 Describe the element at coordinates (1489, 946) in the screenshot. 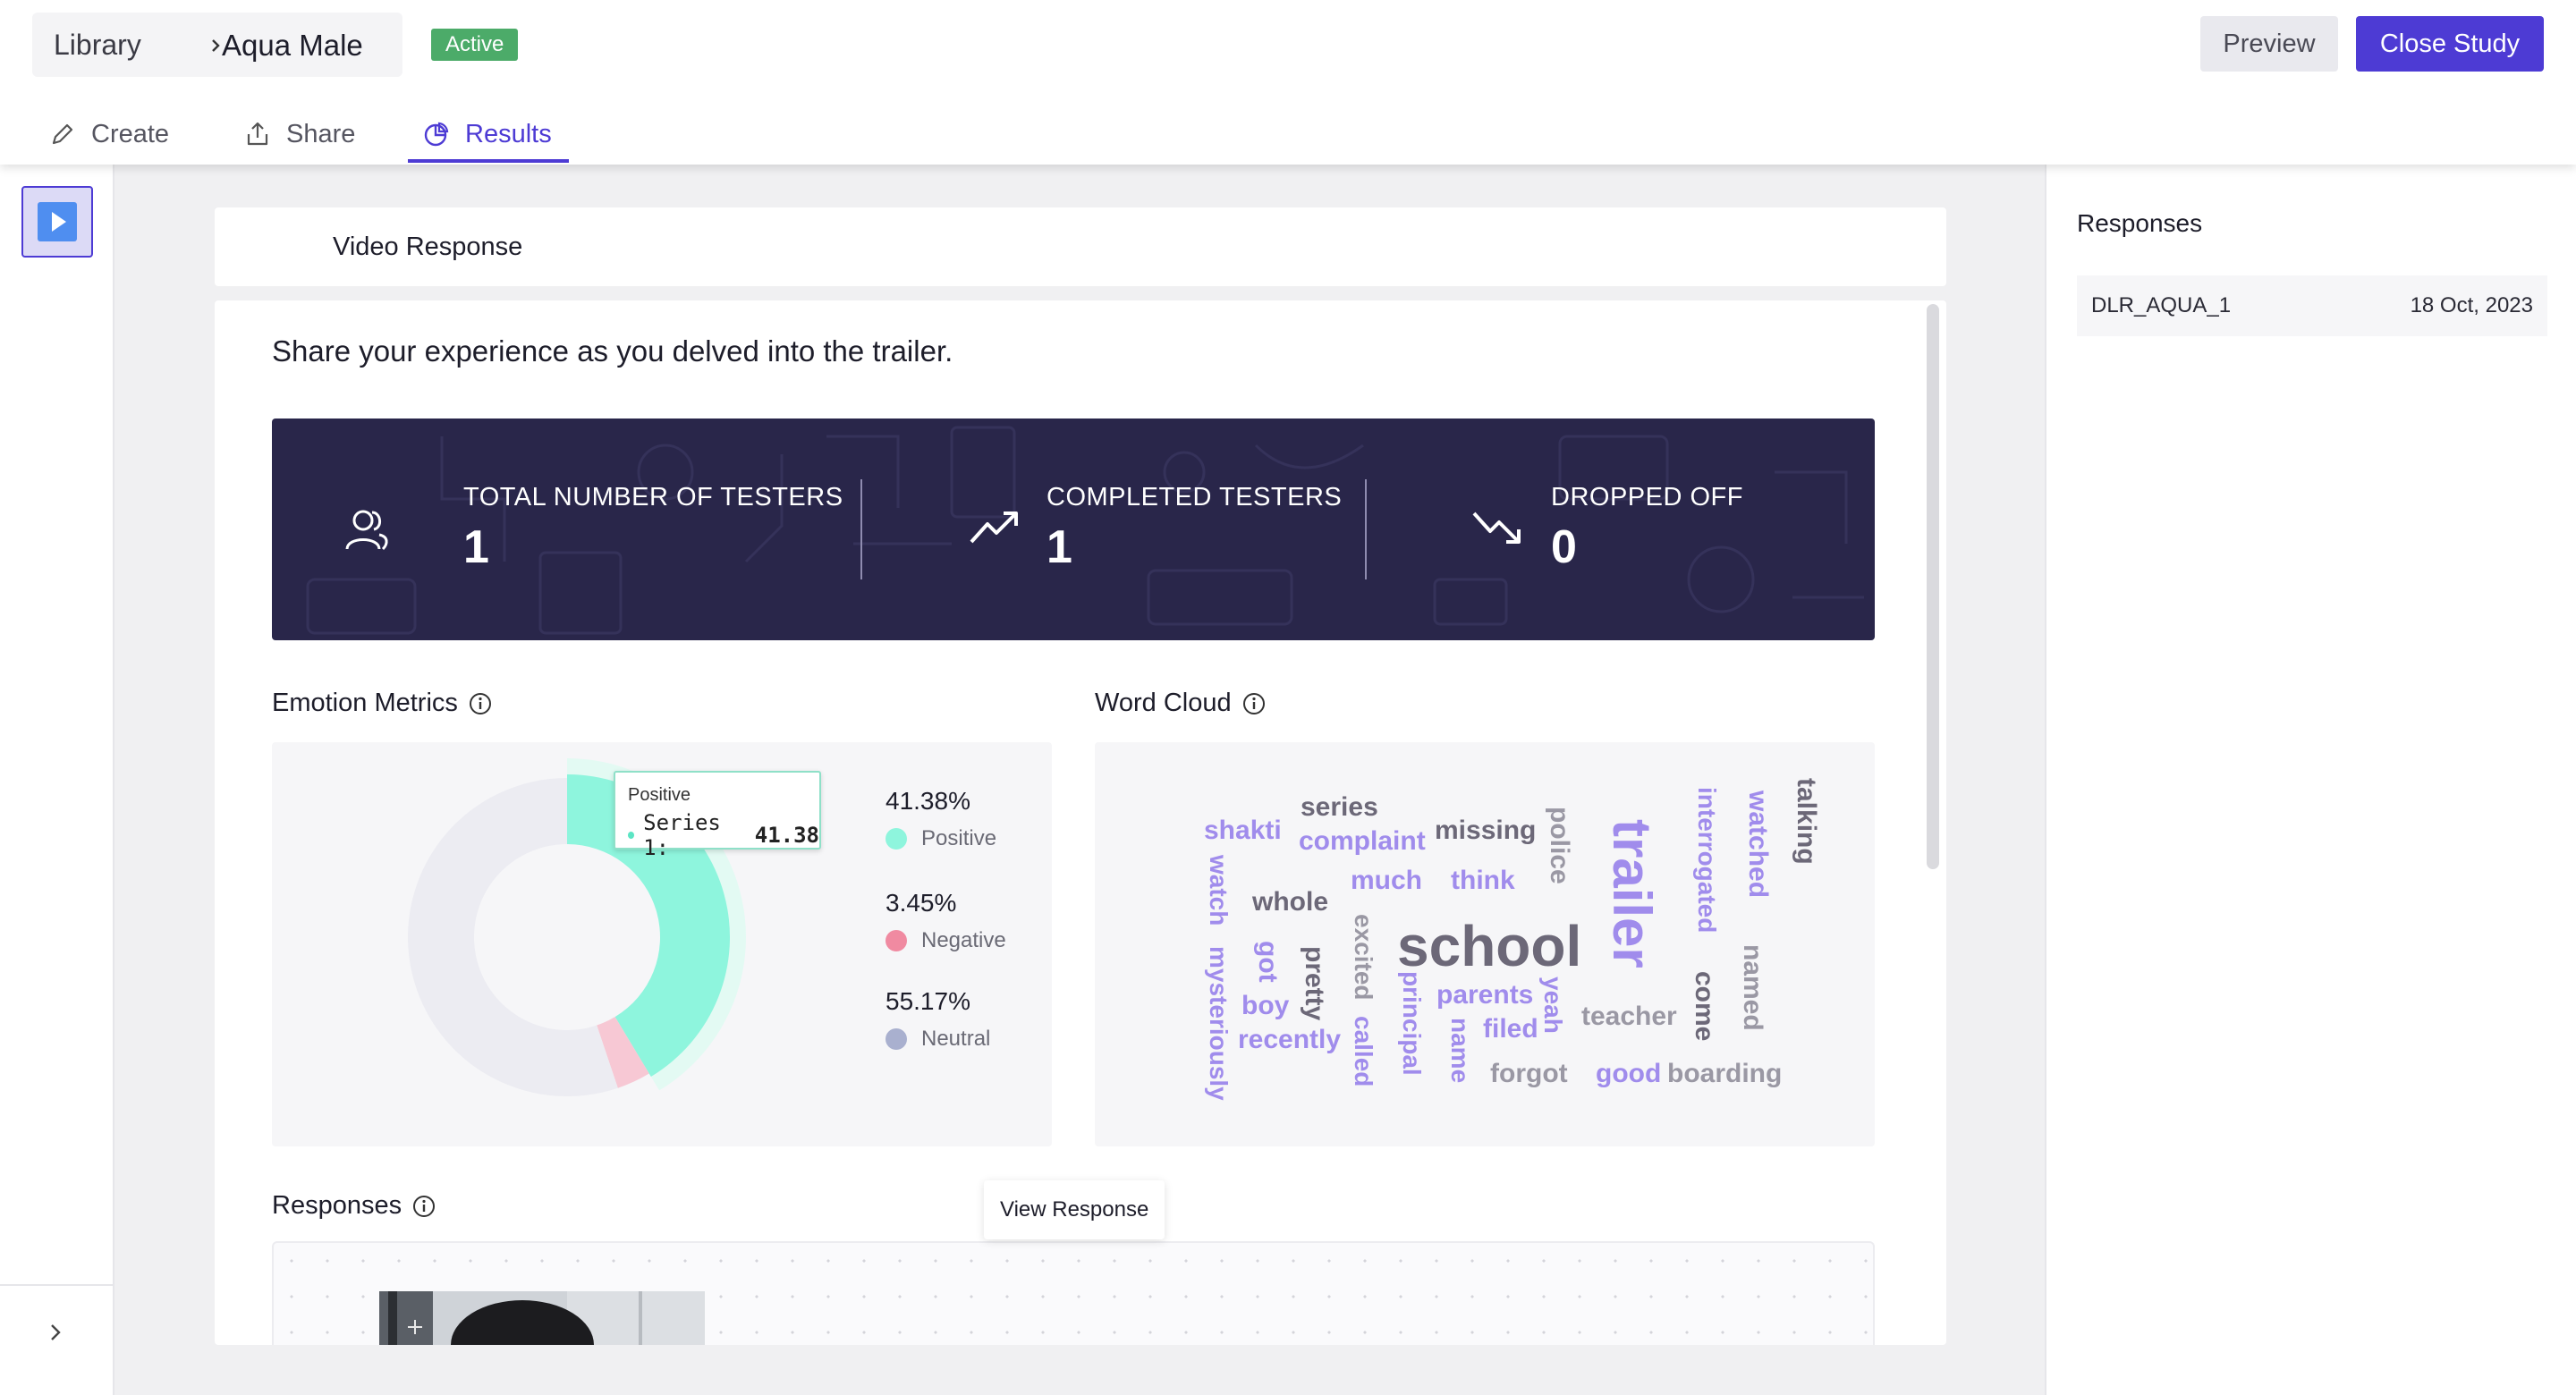

I see `word-cloud-word: school` at that location.